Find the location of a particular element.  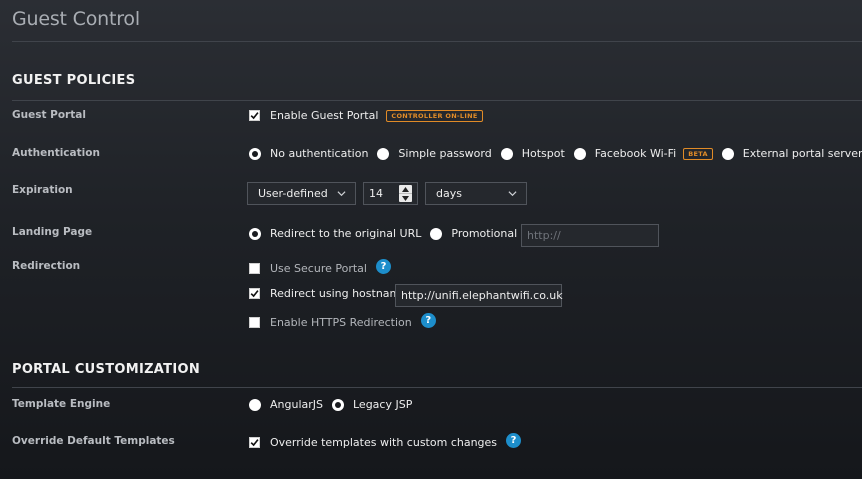

auth-radio-simple-password is located at coordinates (383, 153).